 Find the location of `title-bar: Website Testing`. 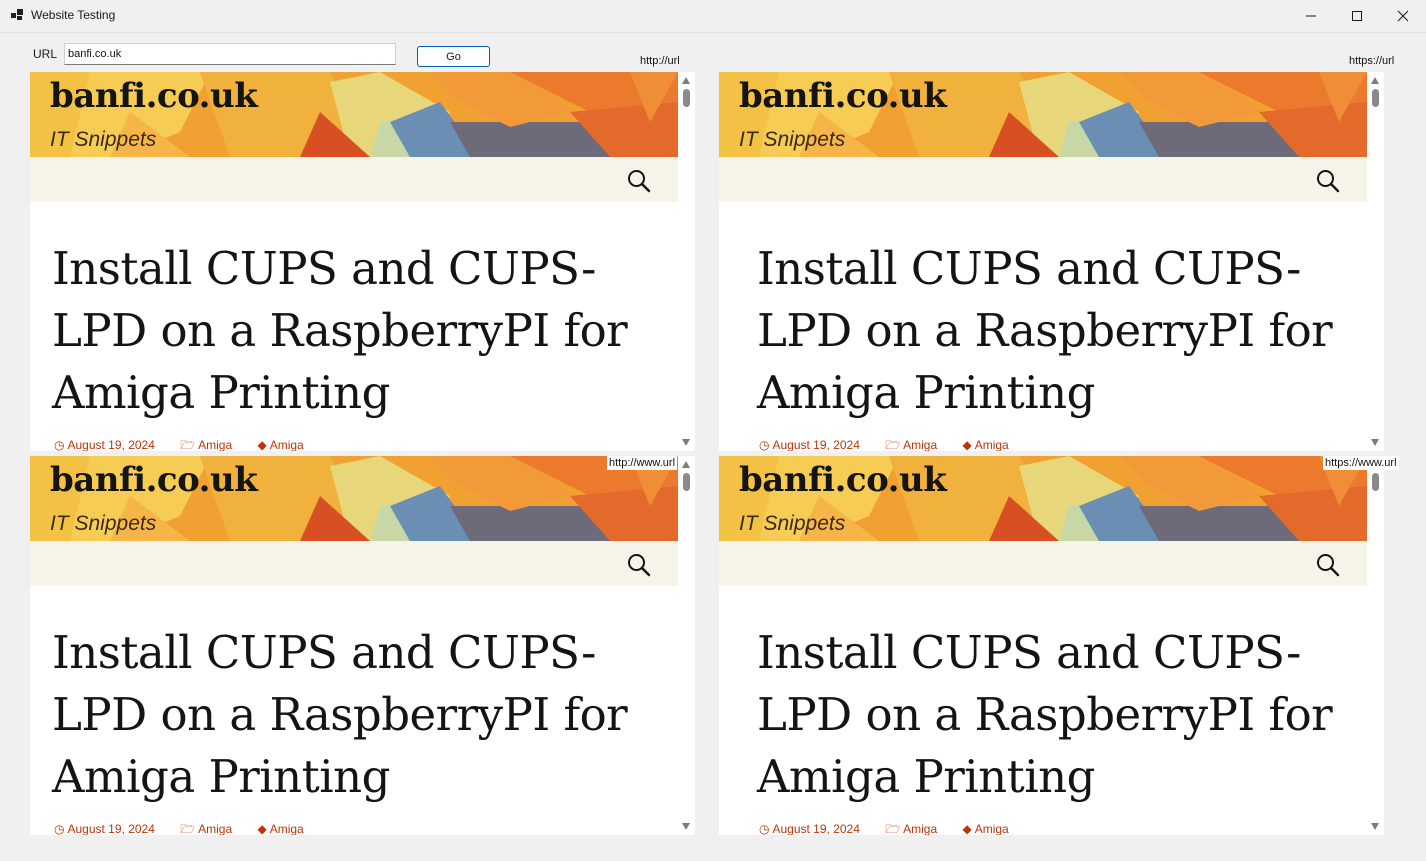

title-bar: Website Testing is located at coordinates (713, 16).